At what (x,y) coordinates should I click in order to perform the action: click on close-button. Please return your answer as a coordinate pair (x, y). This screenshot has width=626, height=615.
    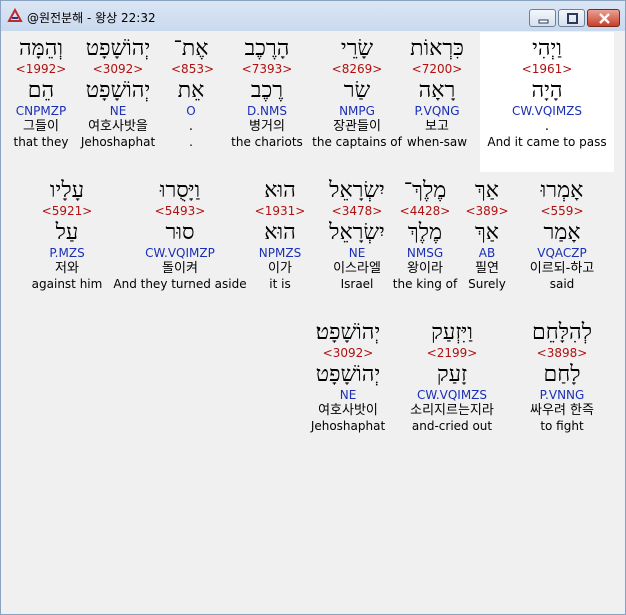
    Looking at the image, I should click on (603, 18).